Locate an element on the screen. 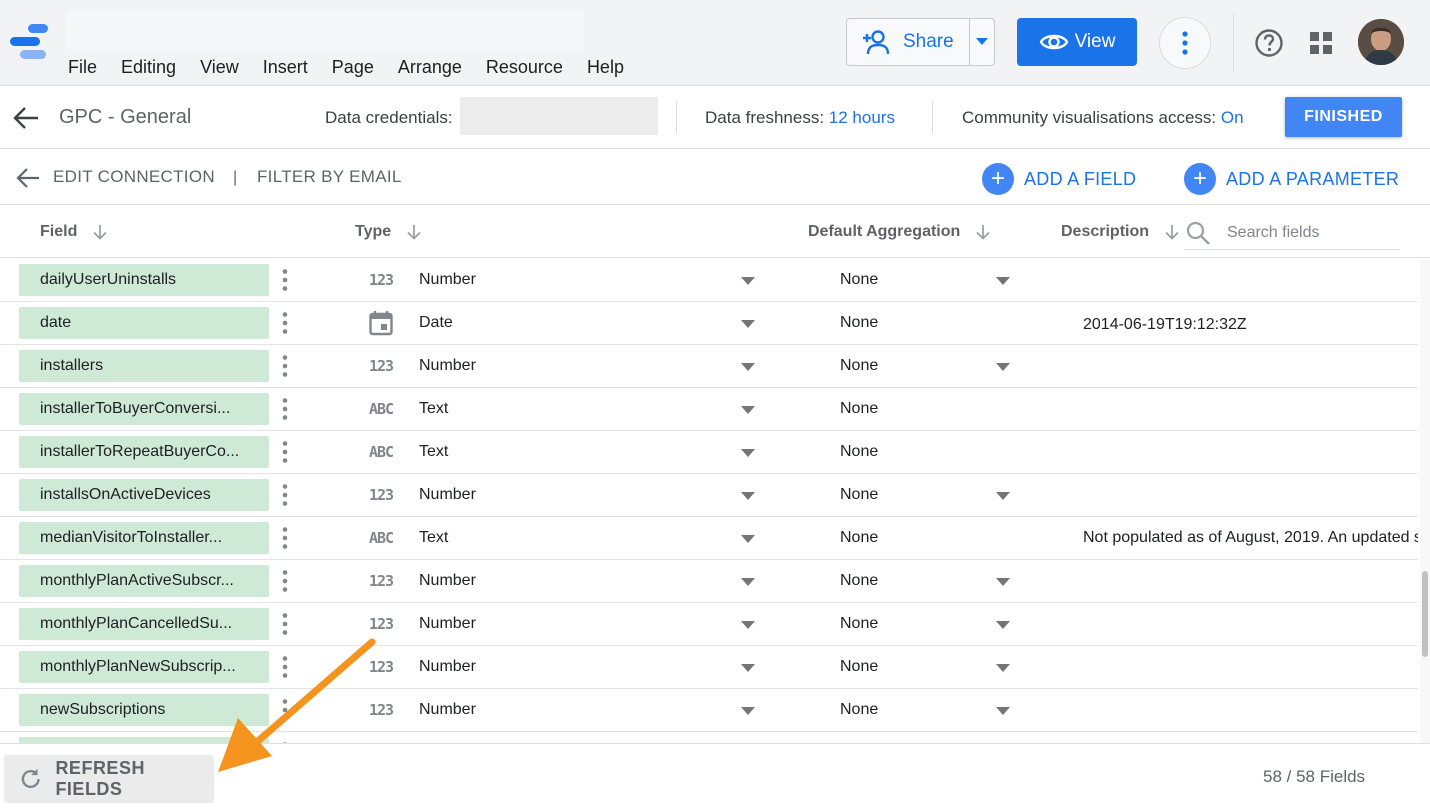  column-header-aggregation: Default Aggregation is located at coordinates (900, 232).